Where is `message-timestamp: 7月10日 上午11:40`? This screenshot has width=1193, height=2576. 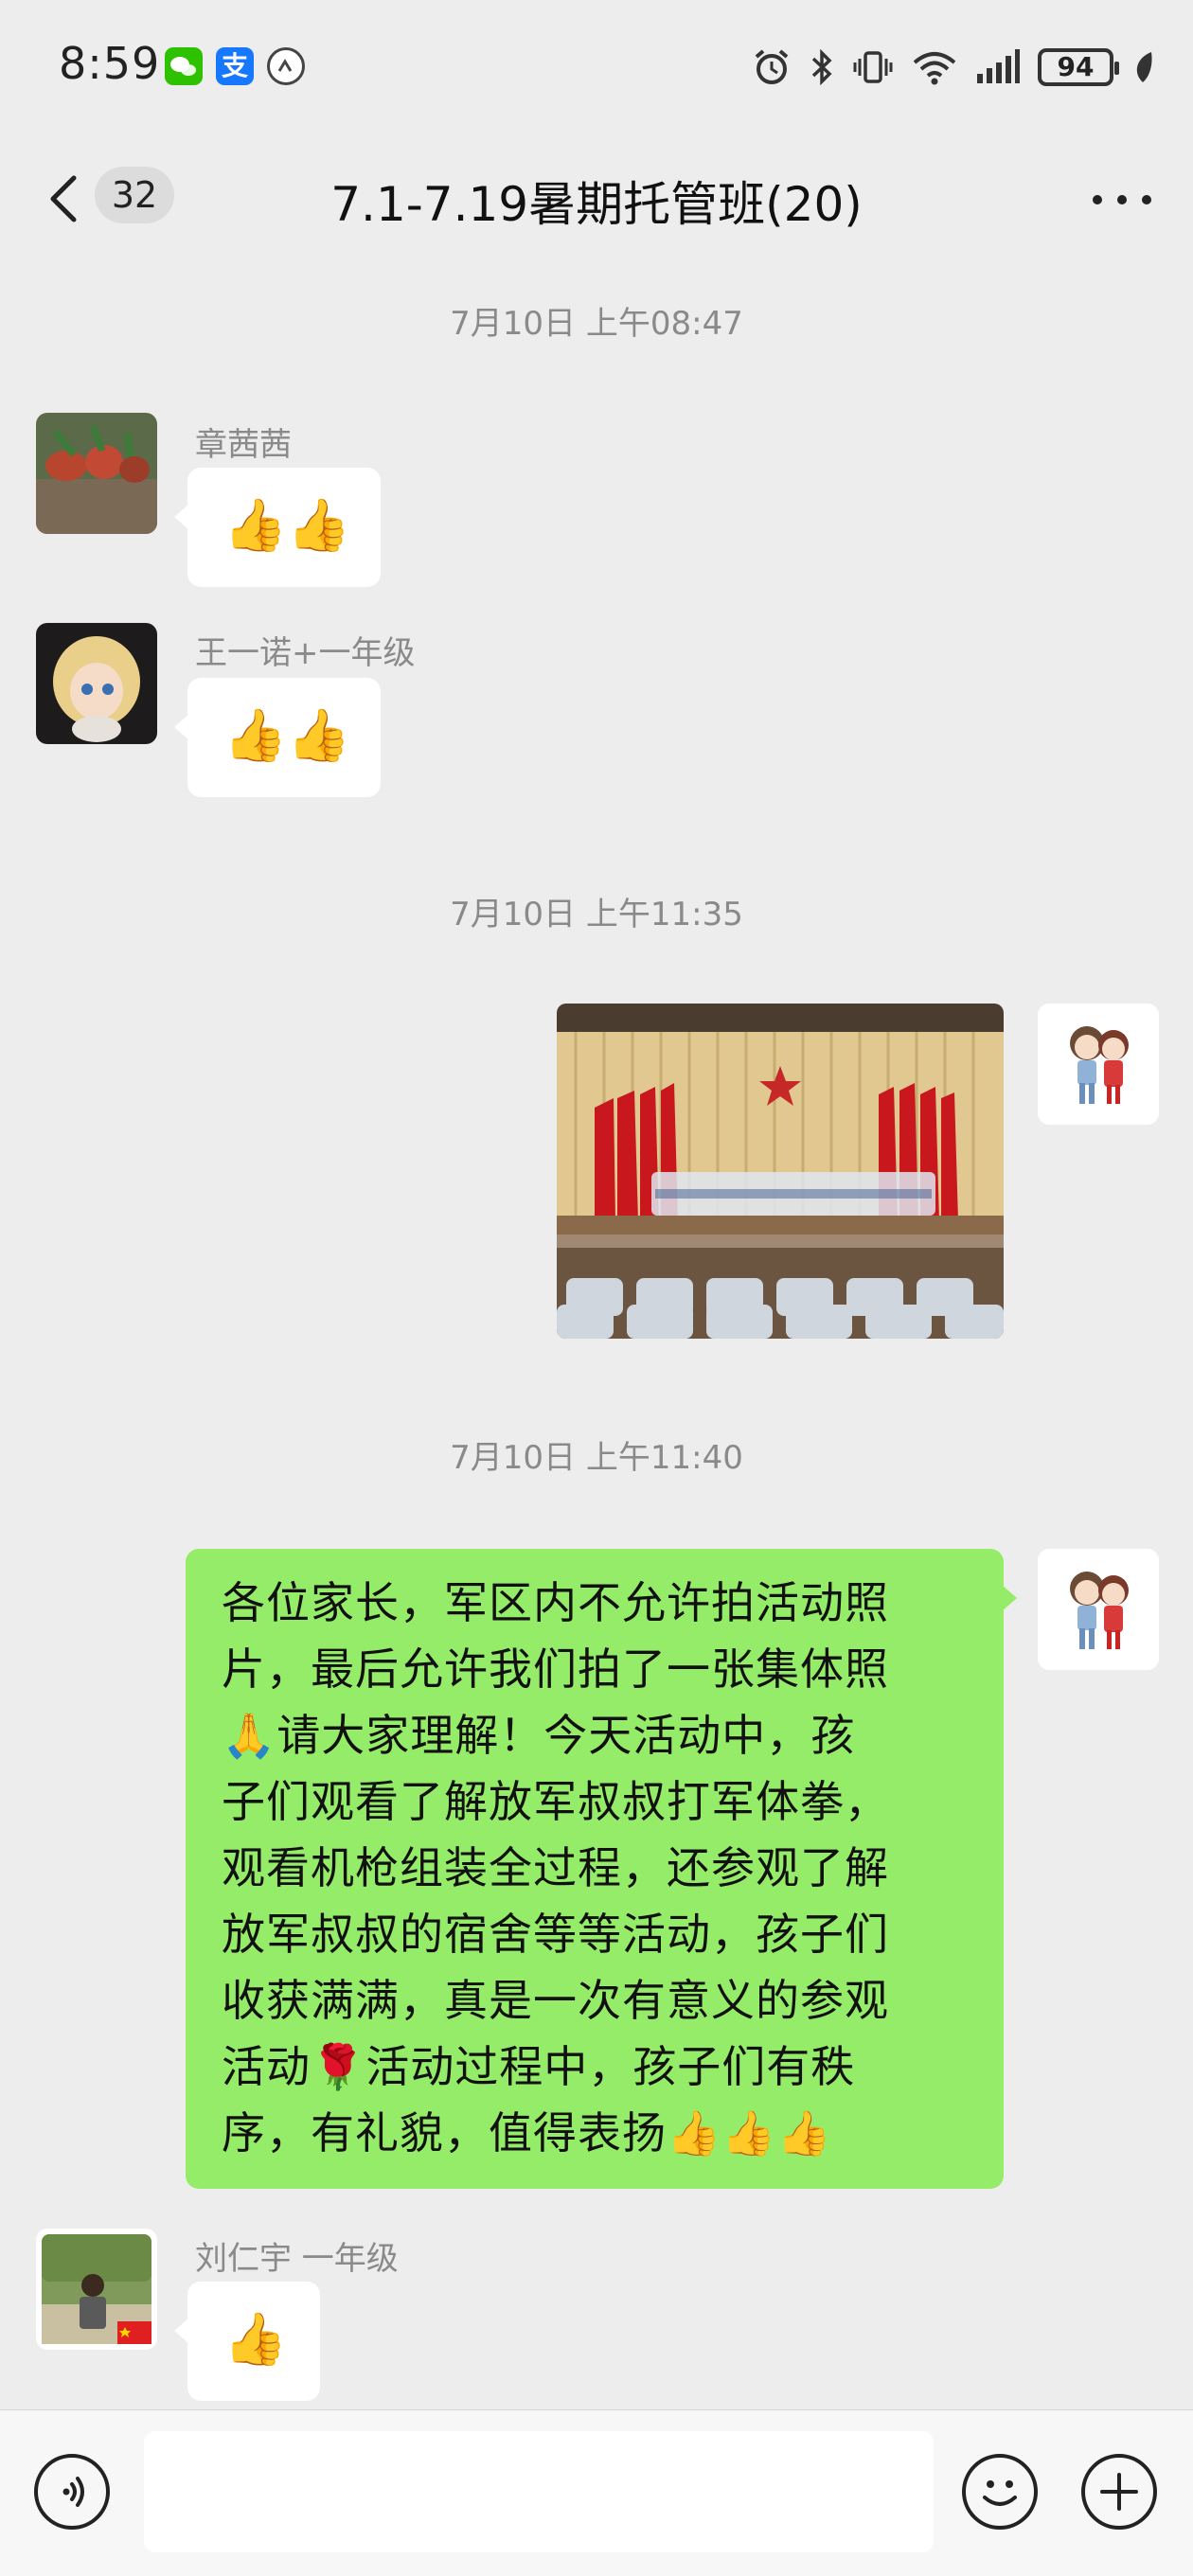 message-timestamp: 7月10日 上午11:40 is located at coordinates (596, 1458).